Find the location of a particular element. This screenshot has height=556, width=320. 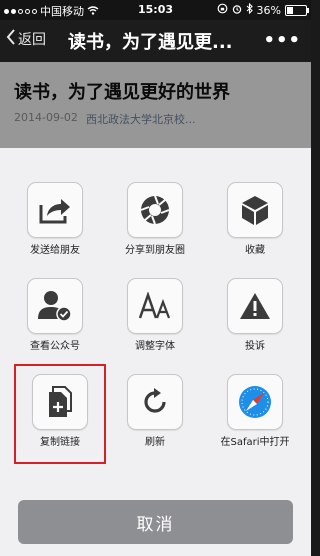

action-favorite: 收藏 is located at coordinates (255, 219).